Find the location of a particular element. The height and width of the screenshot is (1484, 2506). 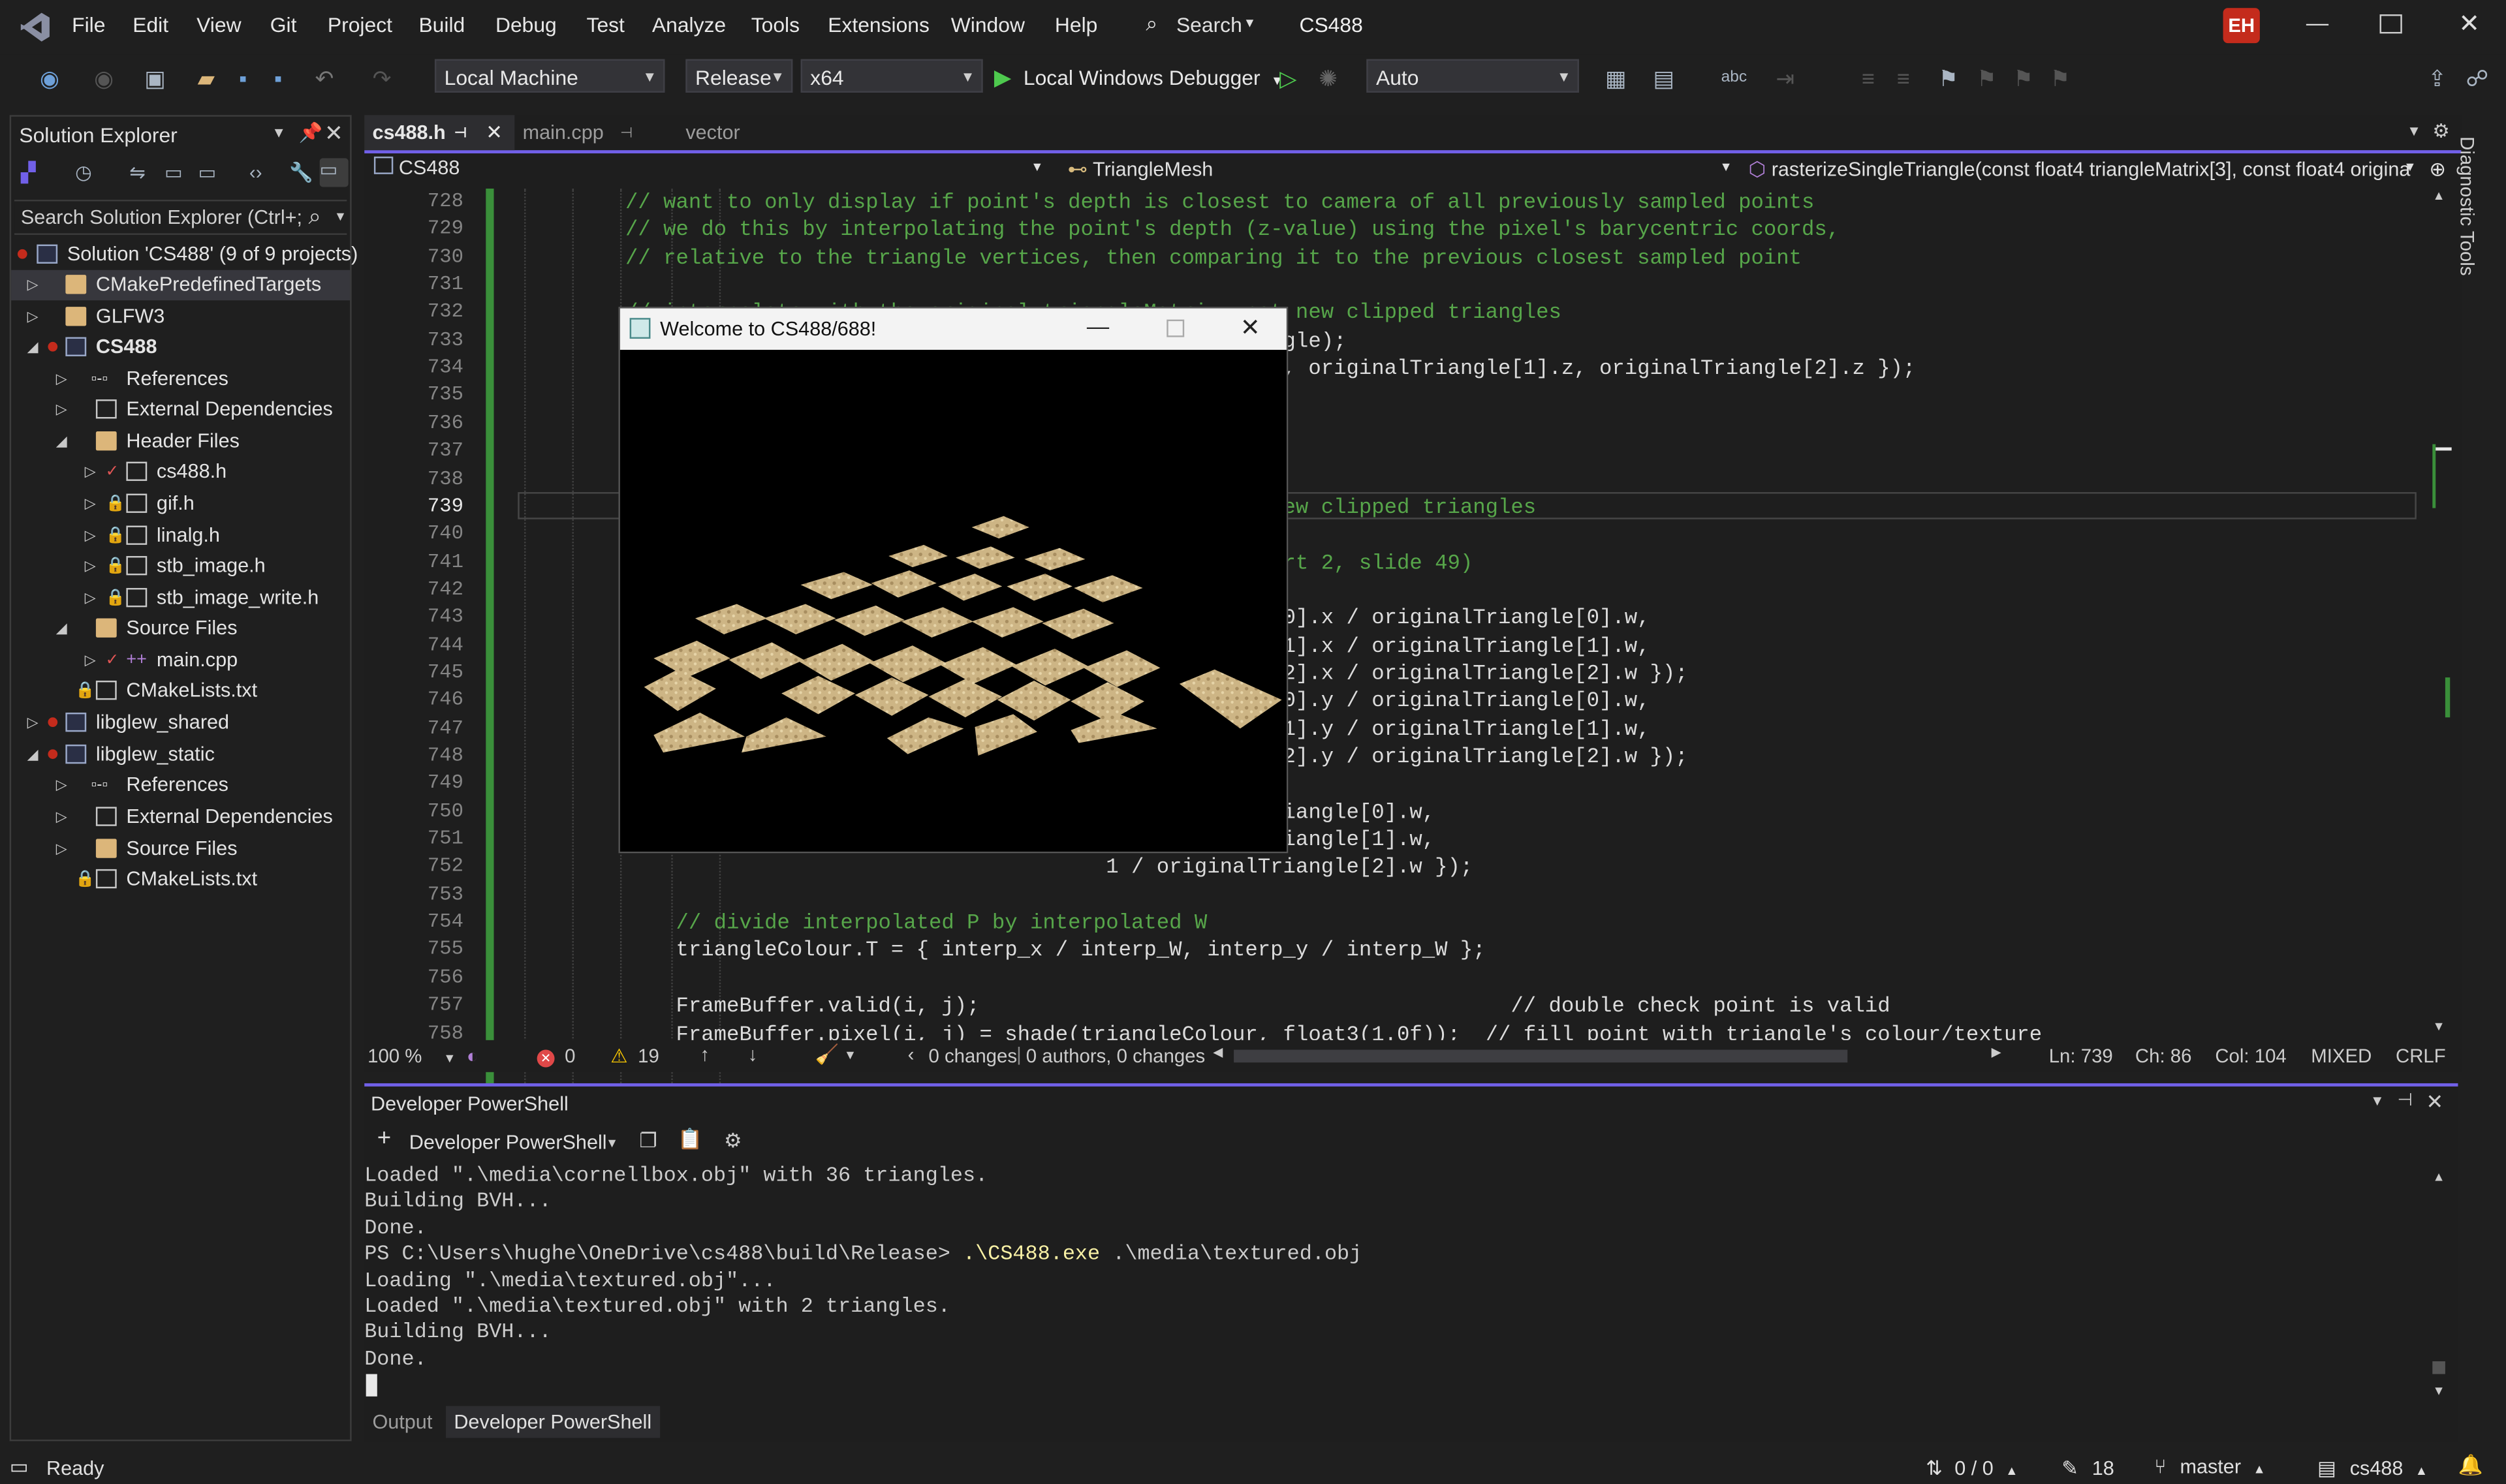

copy-icon: ❐ is located at coordinates (648, 1140).